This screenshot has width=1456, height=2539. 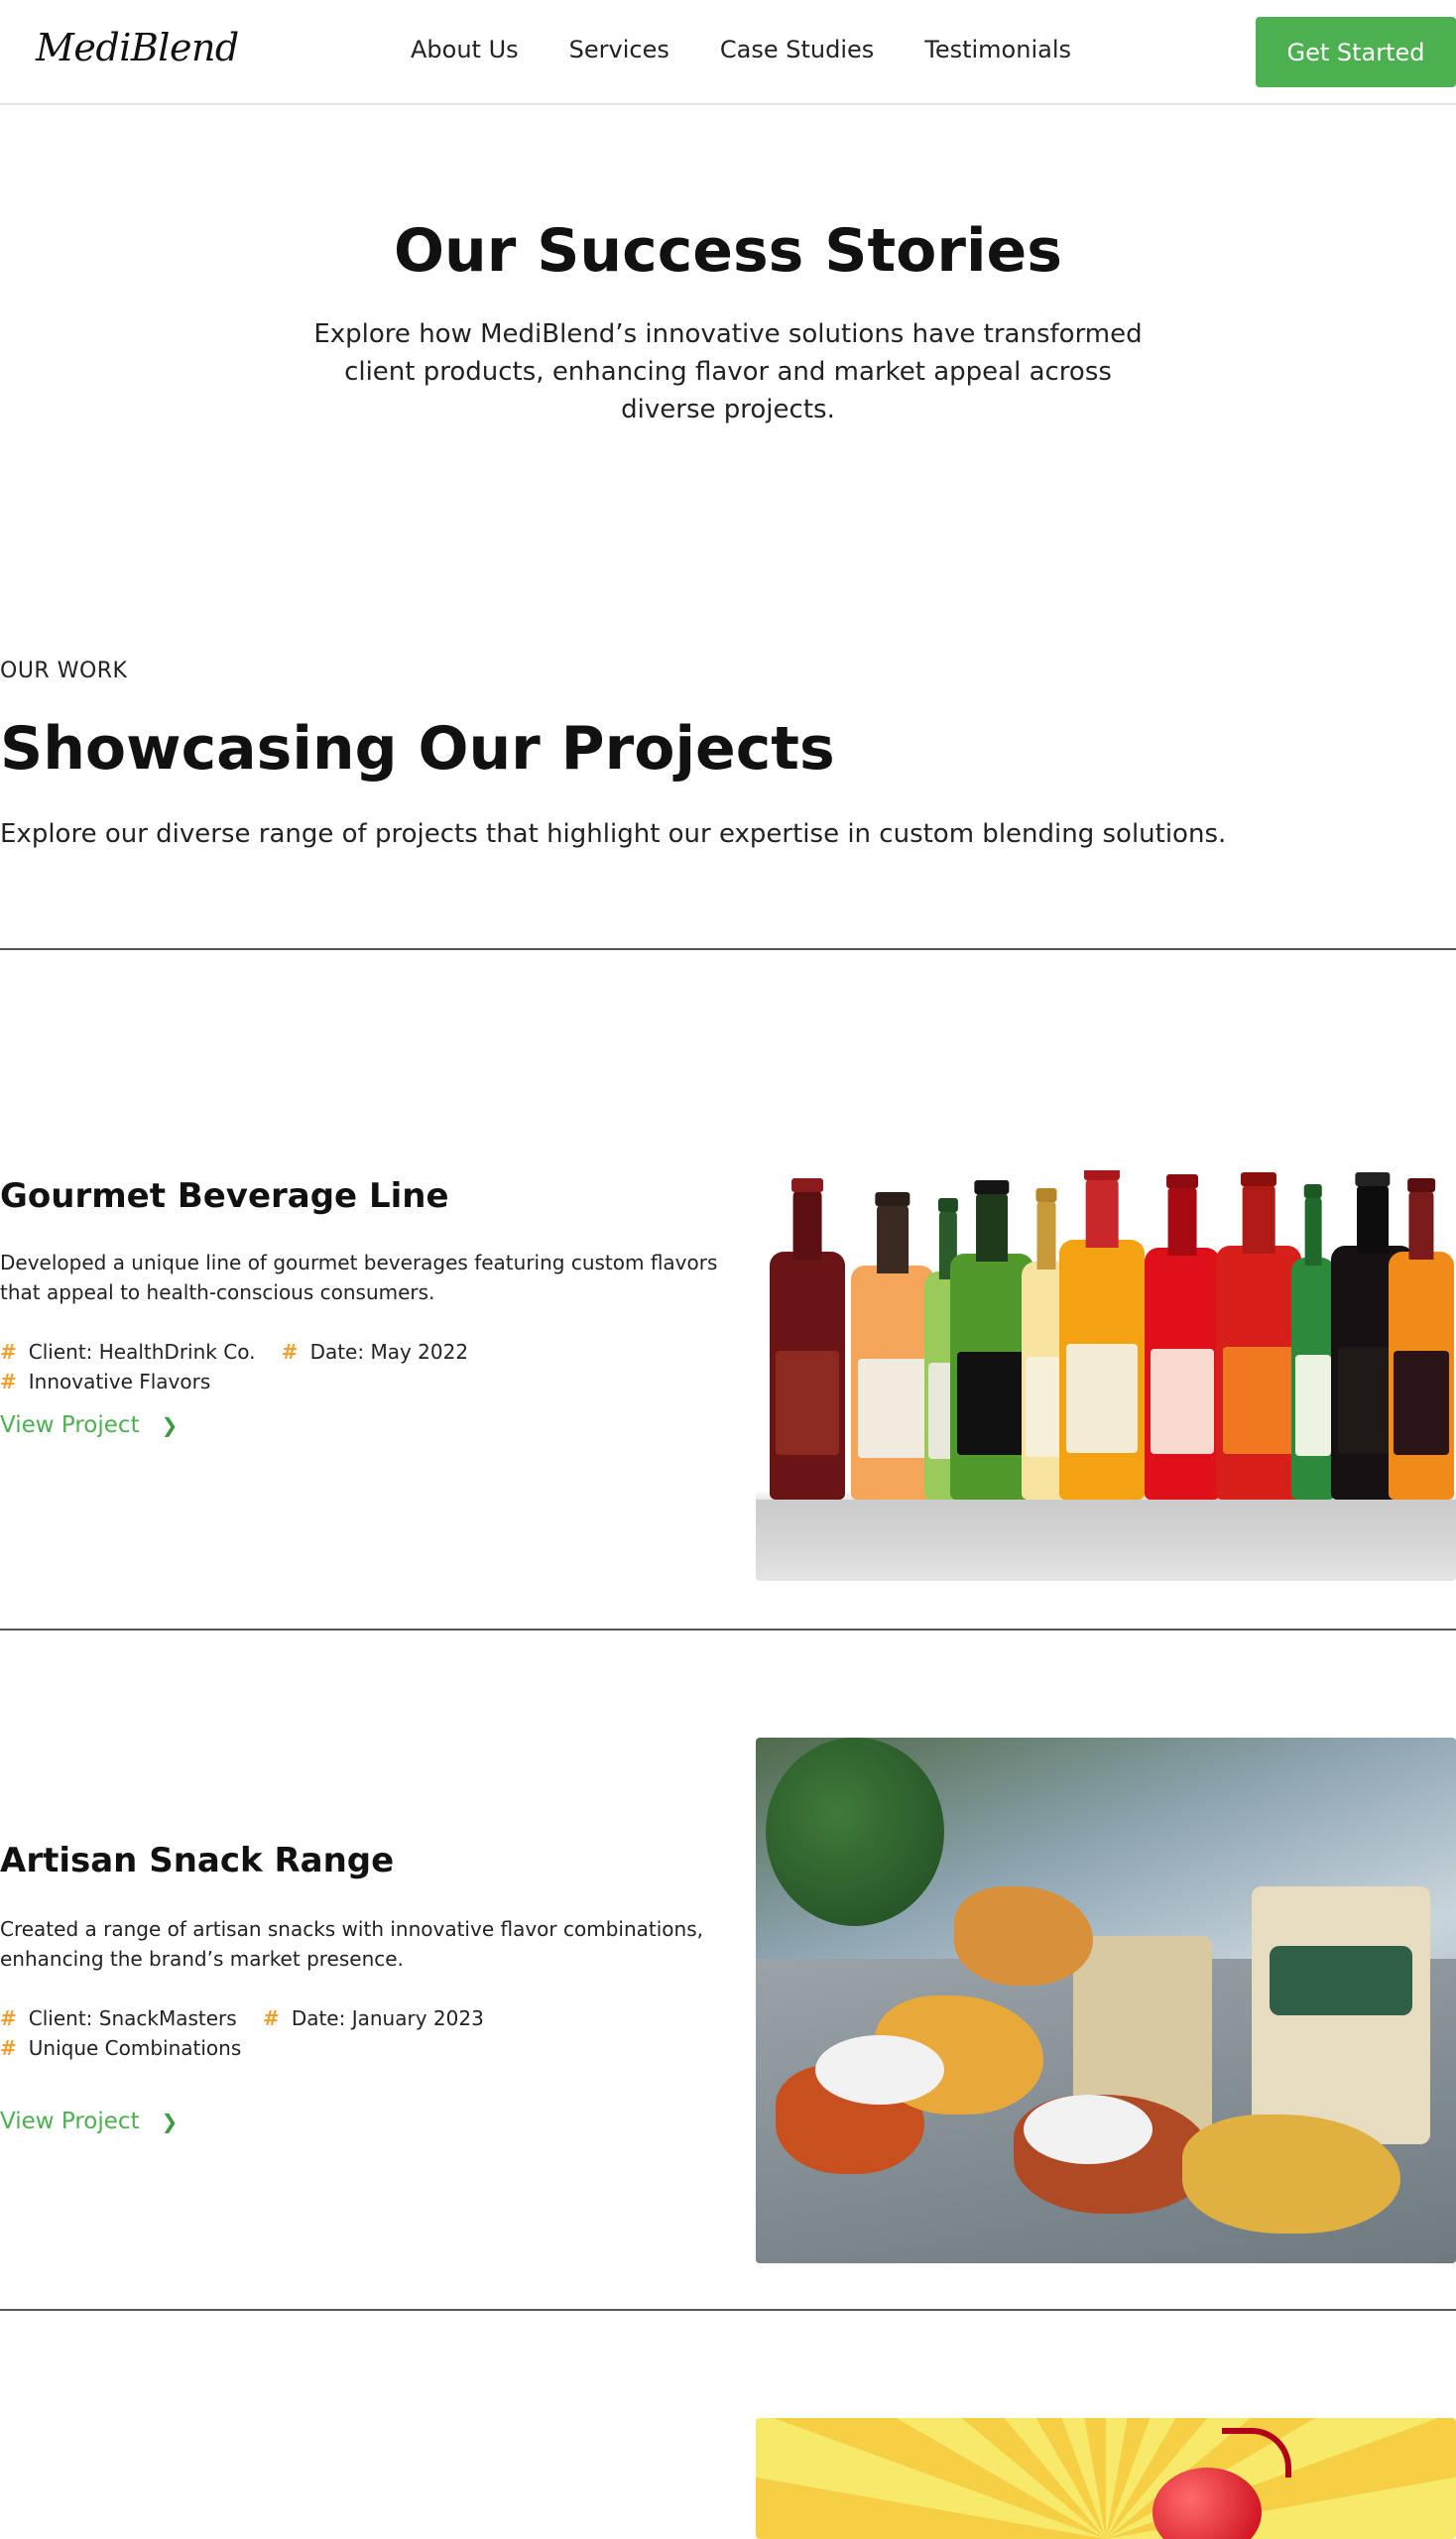 I want to click on chip-pile, so click(x=1023, y=1936).